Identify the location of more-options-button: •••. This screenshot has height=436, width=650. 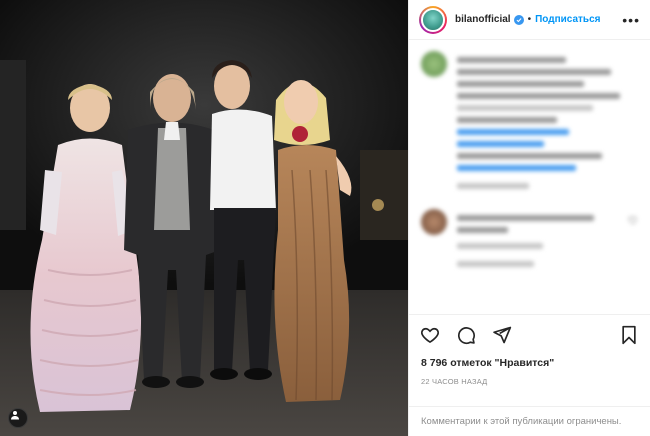
(631, 20).